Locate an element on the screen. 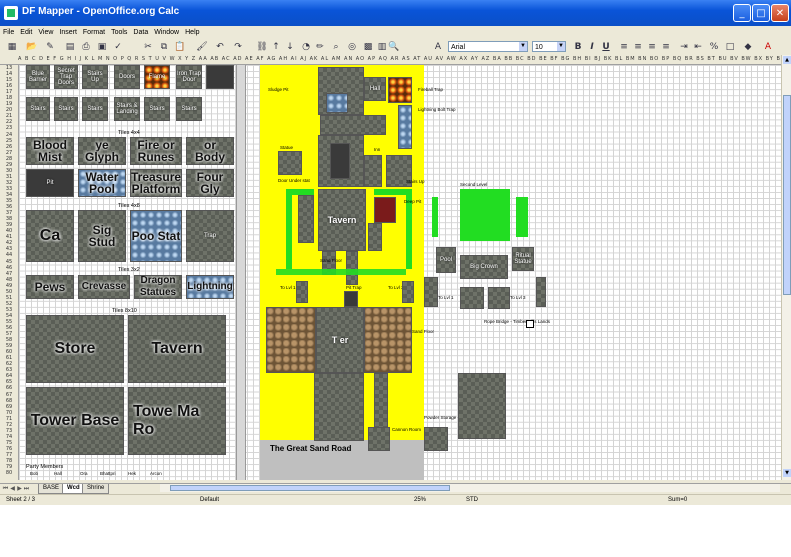  maximize-button: □ is located at coordinates (761, 13).